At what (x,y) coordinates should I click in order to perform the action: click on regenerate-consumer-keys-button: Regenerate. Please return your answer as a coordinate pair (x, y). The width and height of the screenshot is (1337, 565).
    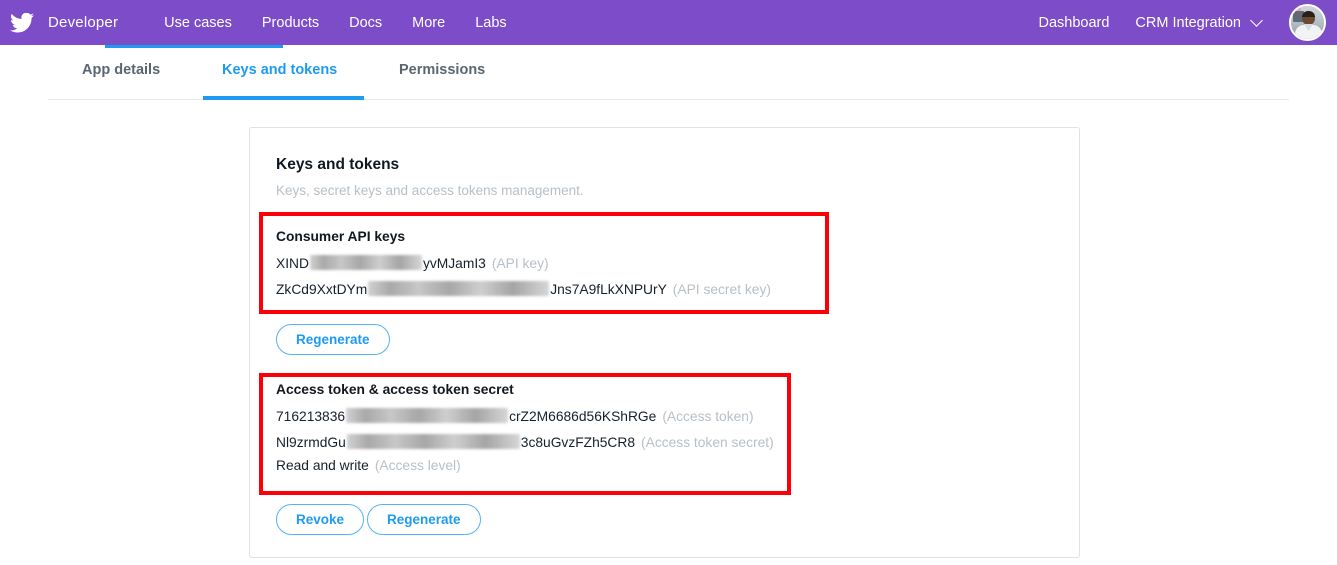
    Looking at the image, I should click on (333, 339).